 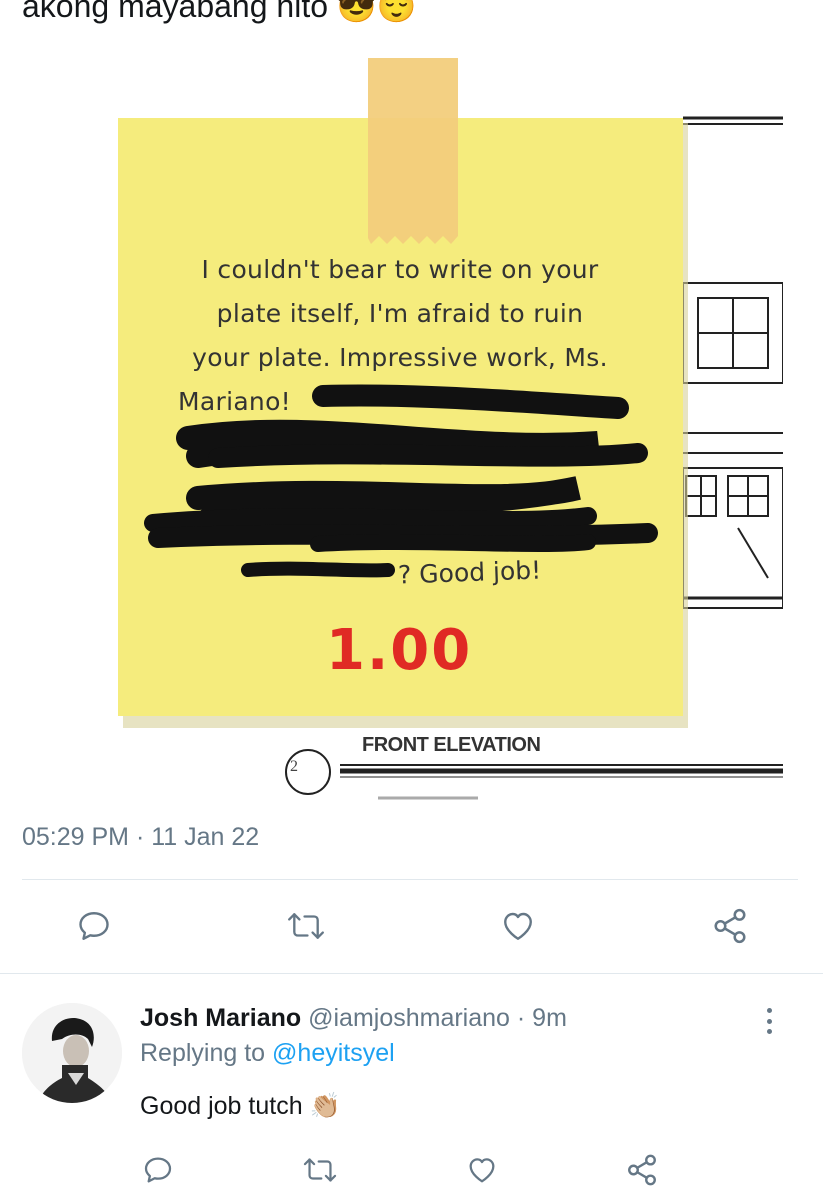 What do you see at coordinates (400, 269) in the screenshot?
I see `note-line: I couldn't bear to write on your` at bounding box center [400, 269].